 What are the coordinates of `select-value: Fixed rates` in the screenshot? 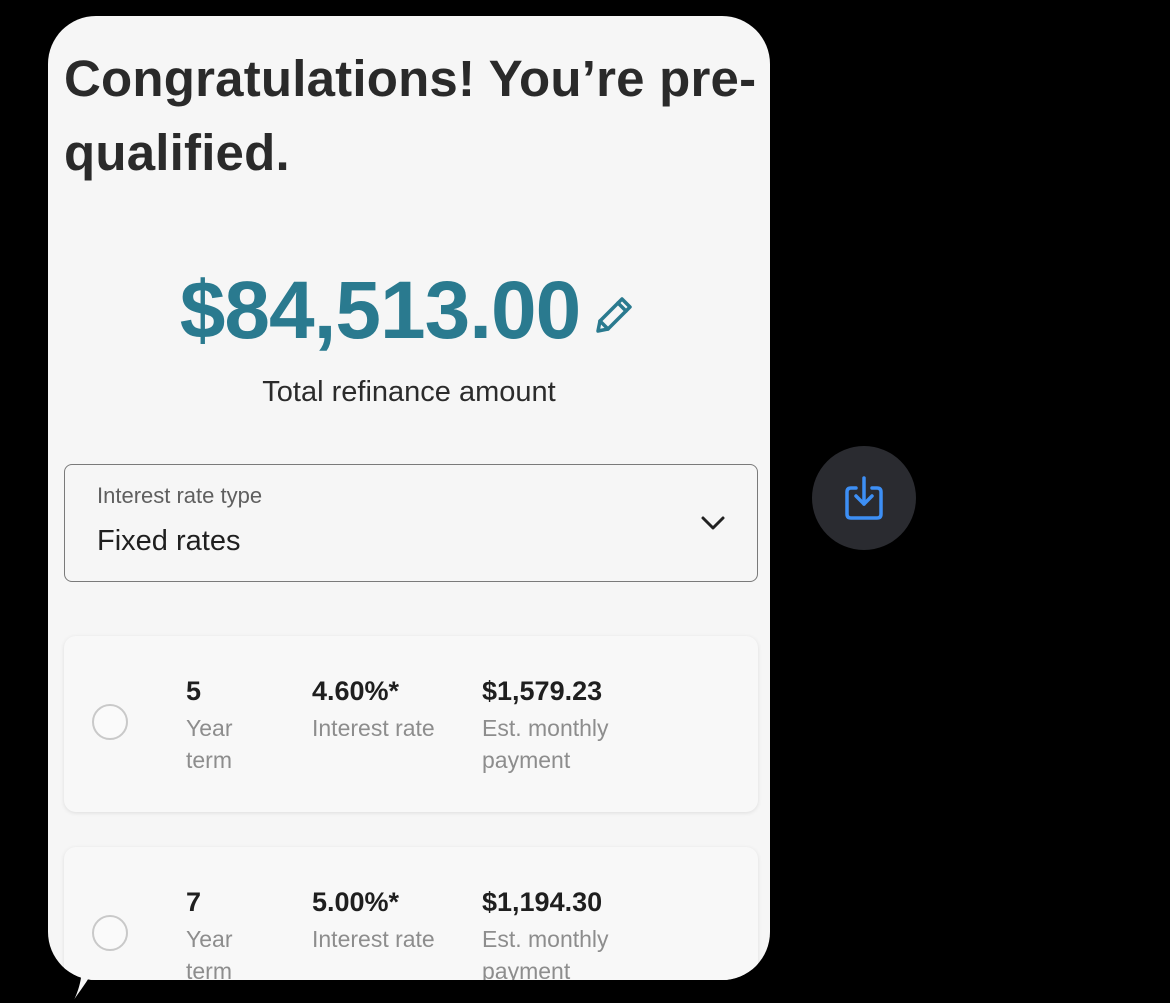 It's located at (169, 541).